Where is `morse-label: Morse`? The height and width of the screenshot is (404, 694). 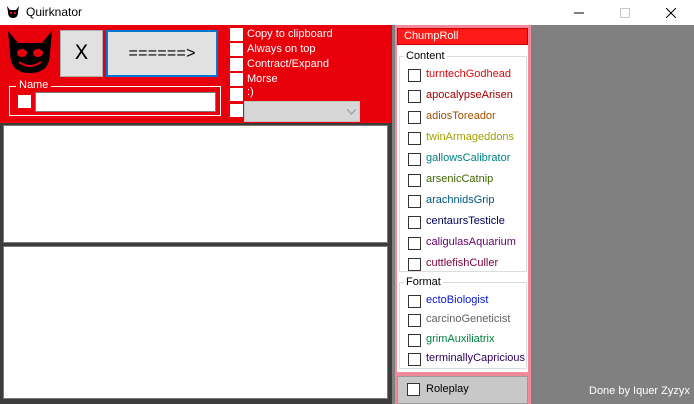 morse-label: Morse is located at coordinates (262, 79).